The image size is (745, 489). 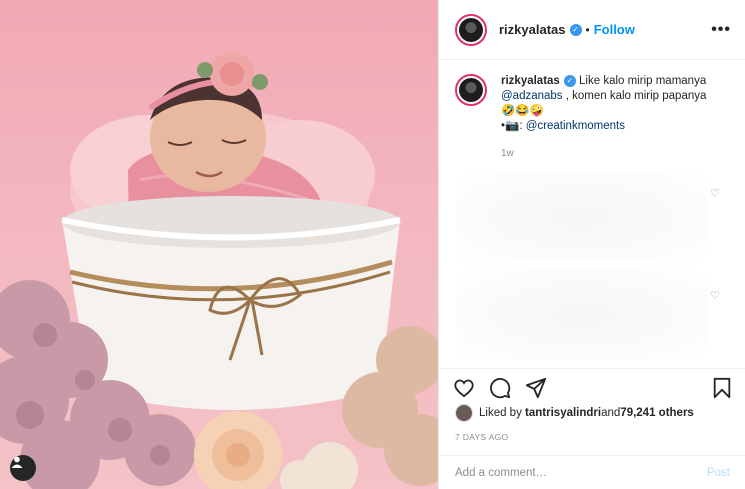 I want to click on heart-glyph, so click(x=464, y=388).